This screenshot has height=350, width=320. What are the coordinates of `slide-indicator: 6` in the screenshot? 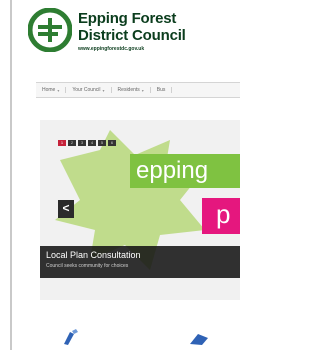 It's located at (112, 143).